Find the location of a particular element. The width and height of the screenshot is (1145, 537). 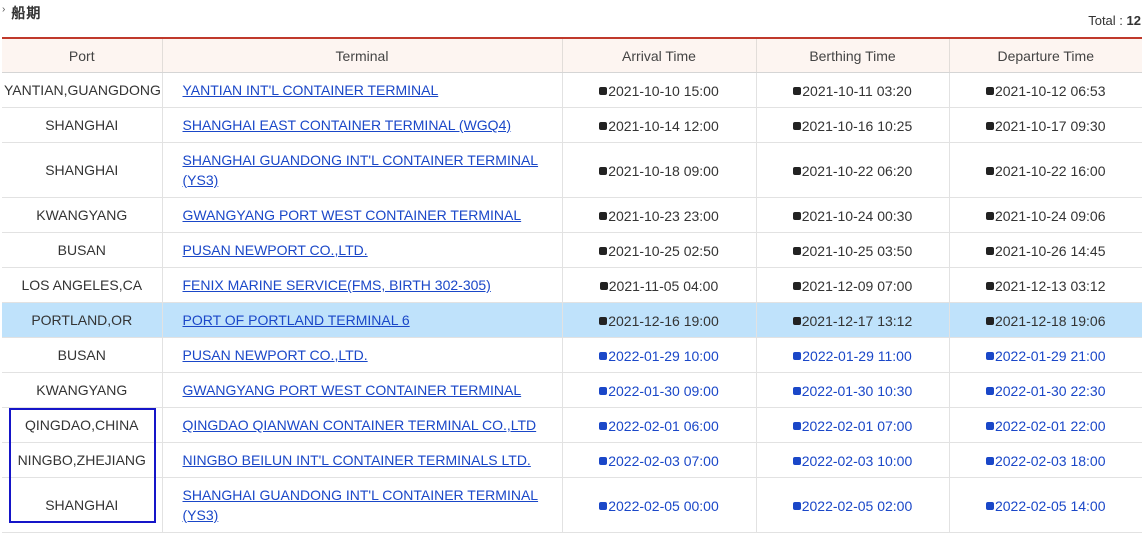

arrival-time-value: 2021-10-25 02:50 is located at coordinates (663, 250).